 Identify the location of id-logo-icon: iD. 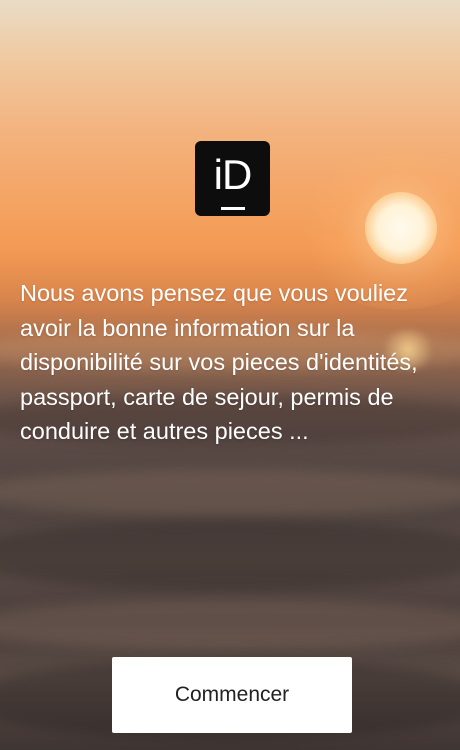
(232, 178).